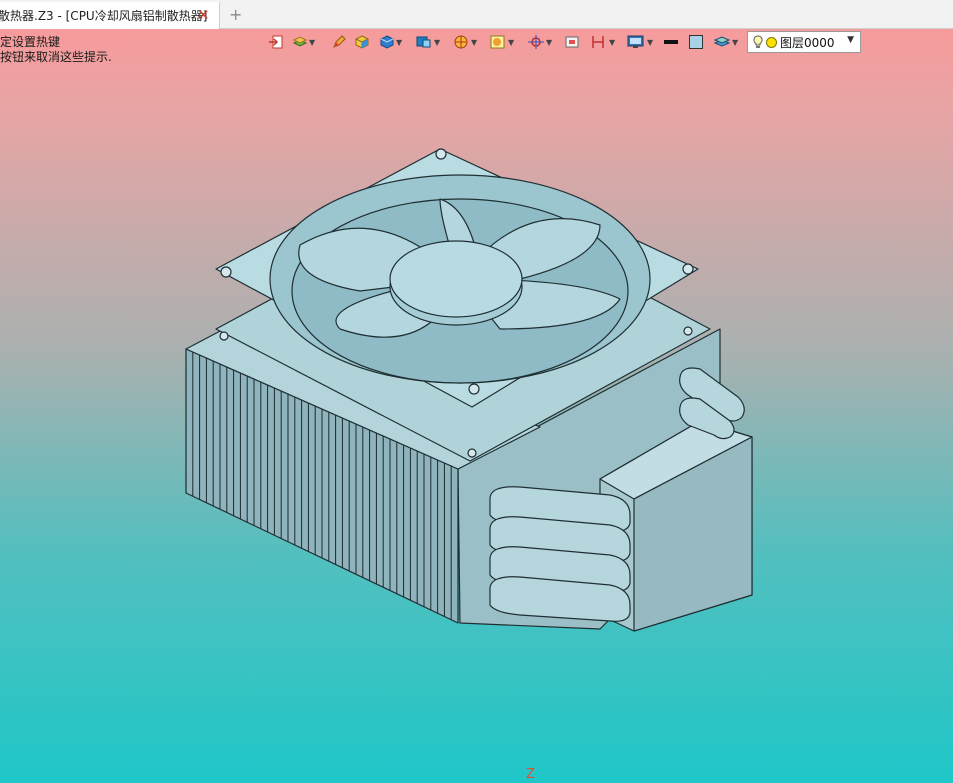  What do you see at coordinates (476, 14) in the screenshot?
I see `tab-bar: 散热器.Z3 - [CPU冷却风扇铝制散热器] ✕ +` at bounding box center [476, 14].